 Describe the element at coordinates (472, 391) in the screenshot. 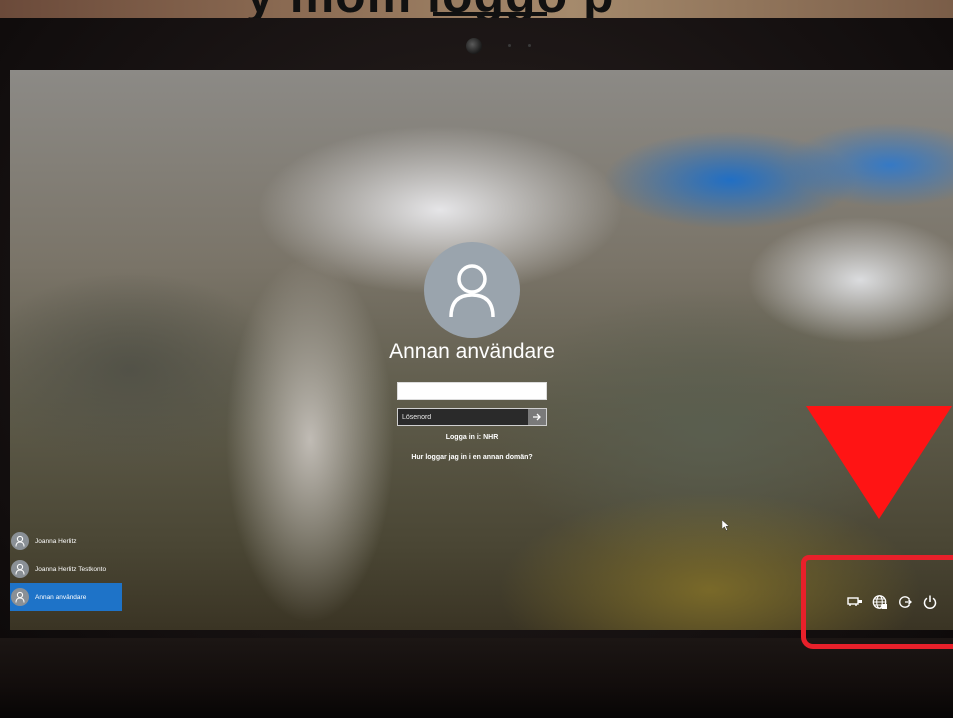

I see `username-input` at that location.